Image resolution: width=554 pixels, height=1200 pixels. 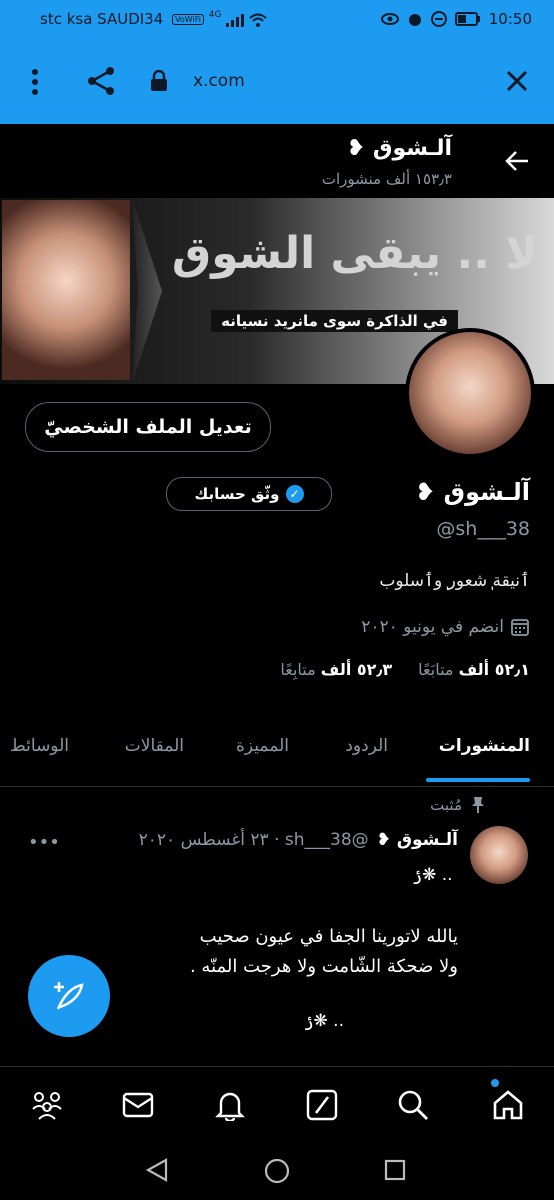 I want to click on banner-headline: لا .. يبقى الشوق, so click(x=354, y=253).